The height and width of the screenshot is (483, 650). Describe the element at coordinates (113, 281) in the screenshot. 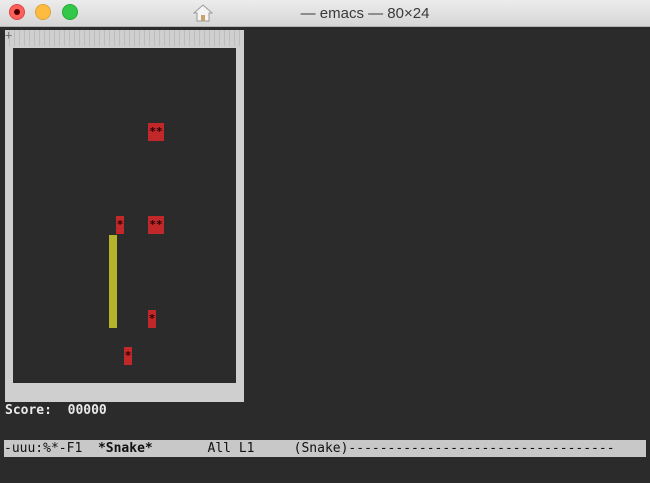

I see `snake-body` at that location.